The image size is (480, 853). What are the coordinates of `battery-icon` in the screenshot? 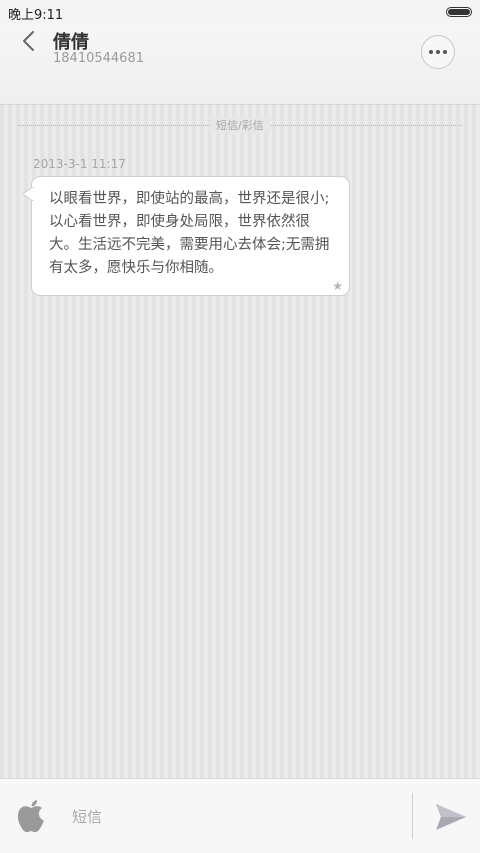 It's located at (459, 12).